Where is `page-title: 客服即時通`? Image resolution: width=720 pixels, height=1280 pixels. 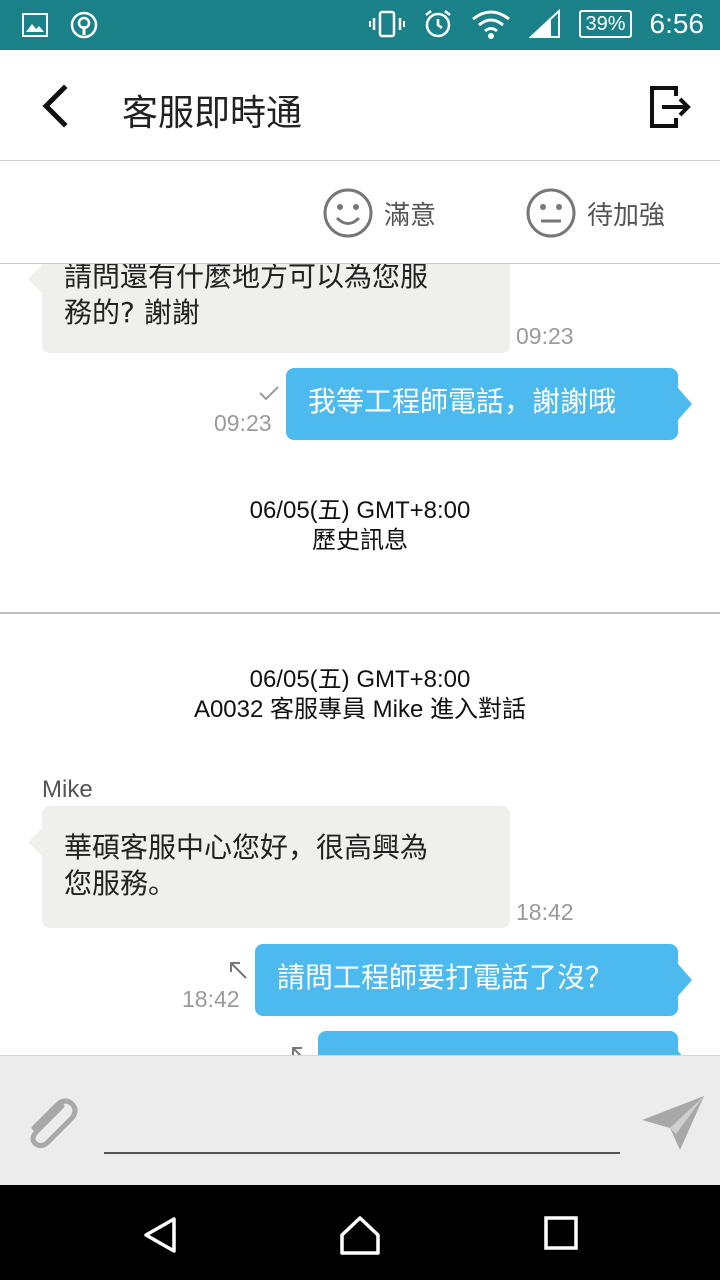
page-title: 客服即時通 is located at coordinates (212, 113).